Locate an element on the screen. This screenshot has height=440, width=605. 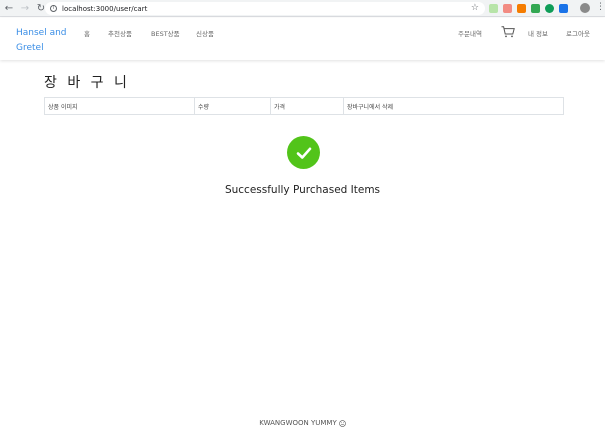
nav-logout: 로그아웃 is located at coordinates (578, 33).